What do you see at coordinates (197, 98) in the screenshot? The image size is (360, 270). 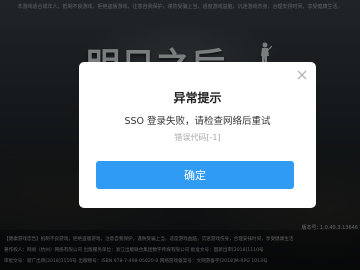 I see `dialog-title: 异常提示` at bounding box center [197, 98].